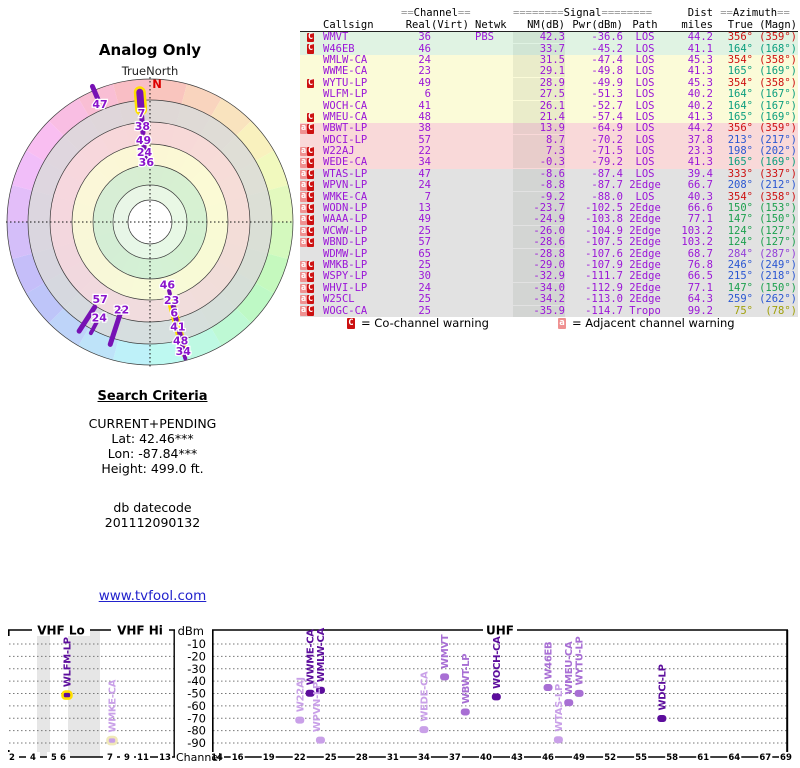  Describe the element at coordinates (127, 758) in the screenshot. I see `channel-tick-label: 9` at that location.